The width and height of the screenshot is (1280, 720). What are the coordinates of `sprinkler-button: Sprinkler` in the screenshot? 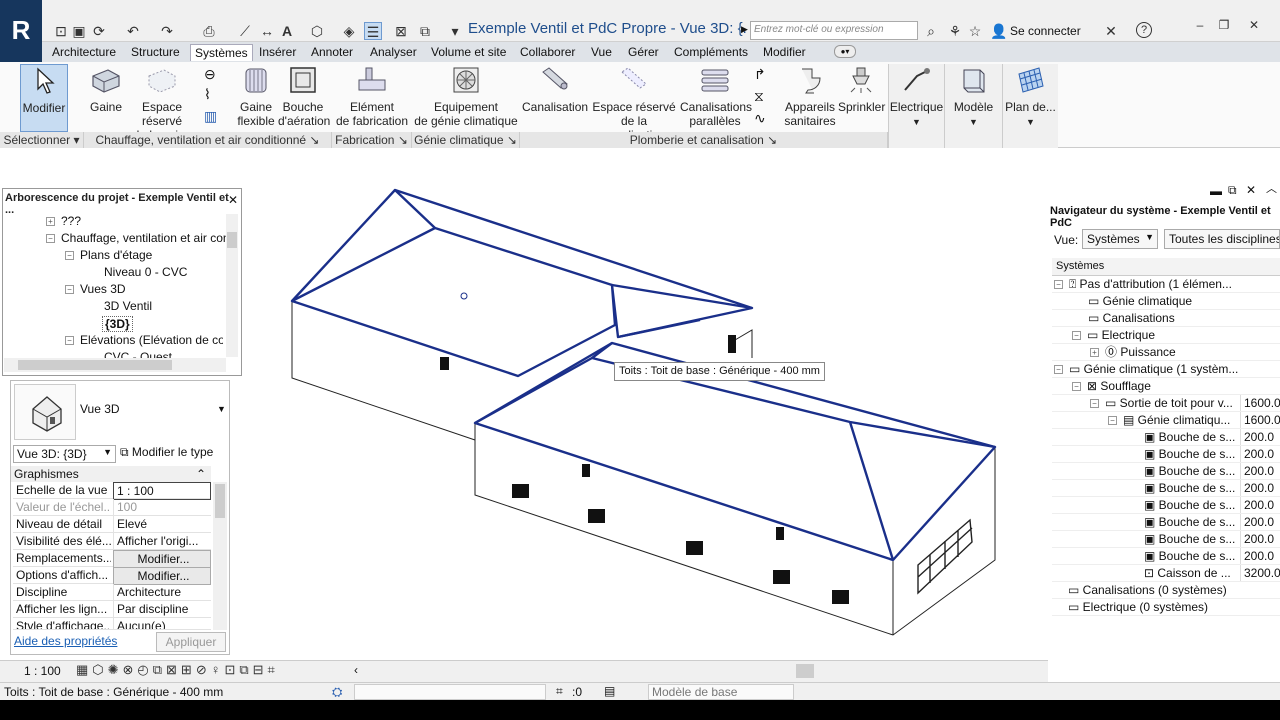 It's located at (861, 98).